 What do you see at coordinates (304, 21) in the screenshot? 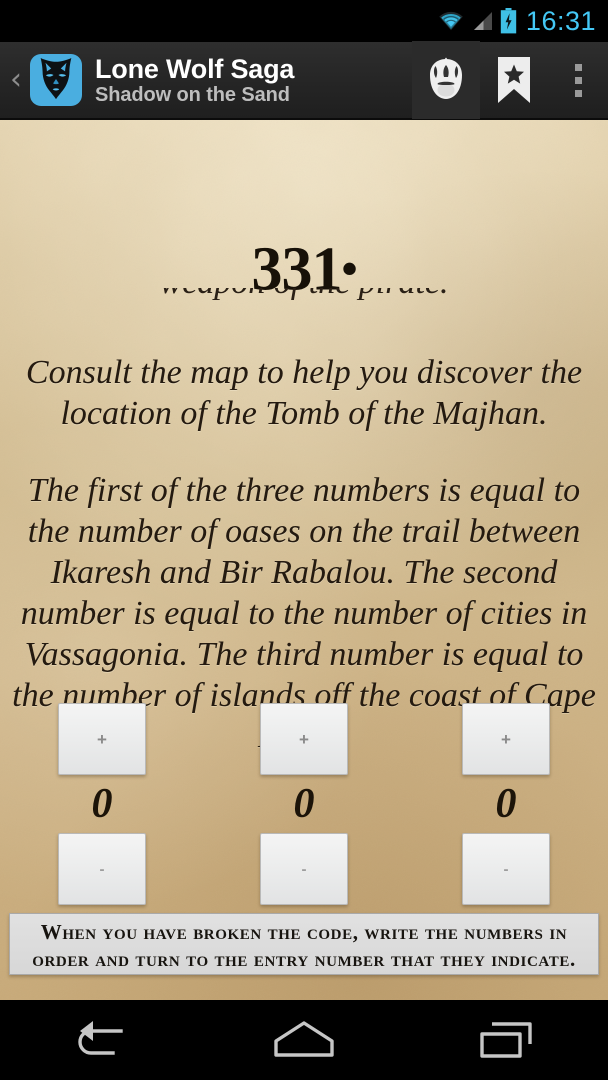
I see `status-bar: 16:31` at bounding box center [304, 21].